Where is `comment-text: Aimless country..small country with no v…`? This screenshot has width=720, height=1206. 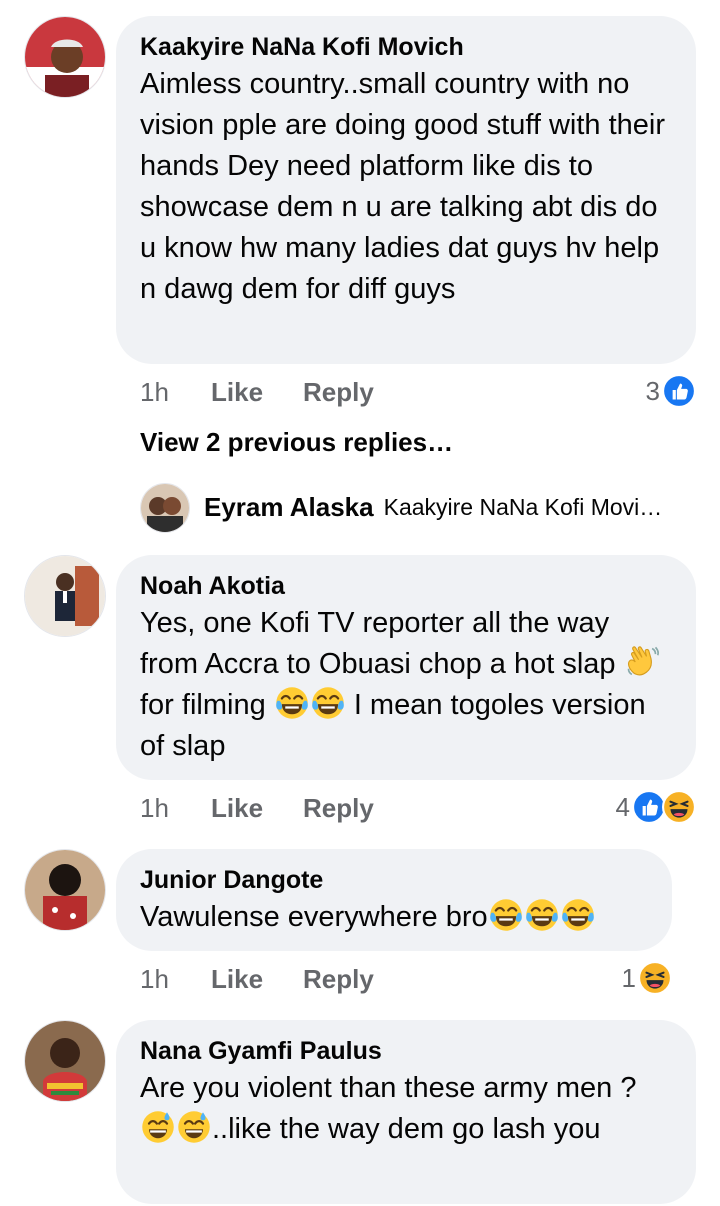
comment-text: Aimless country..small country with no v… is located at coordinates (403, 186).